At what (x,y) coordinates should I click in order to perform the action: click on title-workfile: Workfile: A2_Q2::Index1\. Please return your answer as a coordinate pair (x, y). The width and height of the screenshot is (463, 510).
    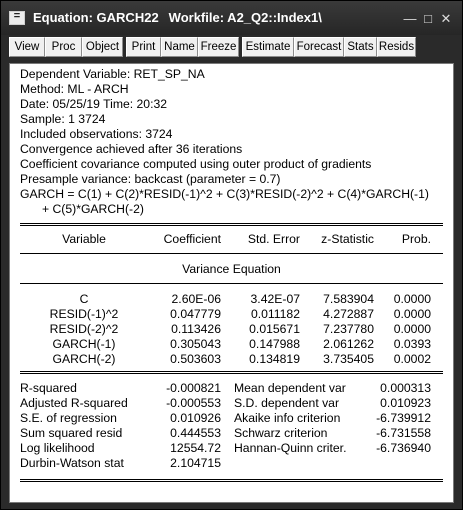
    Looking at the image, I should click on (245, 17).